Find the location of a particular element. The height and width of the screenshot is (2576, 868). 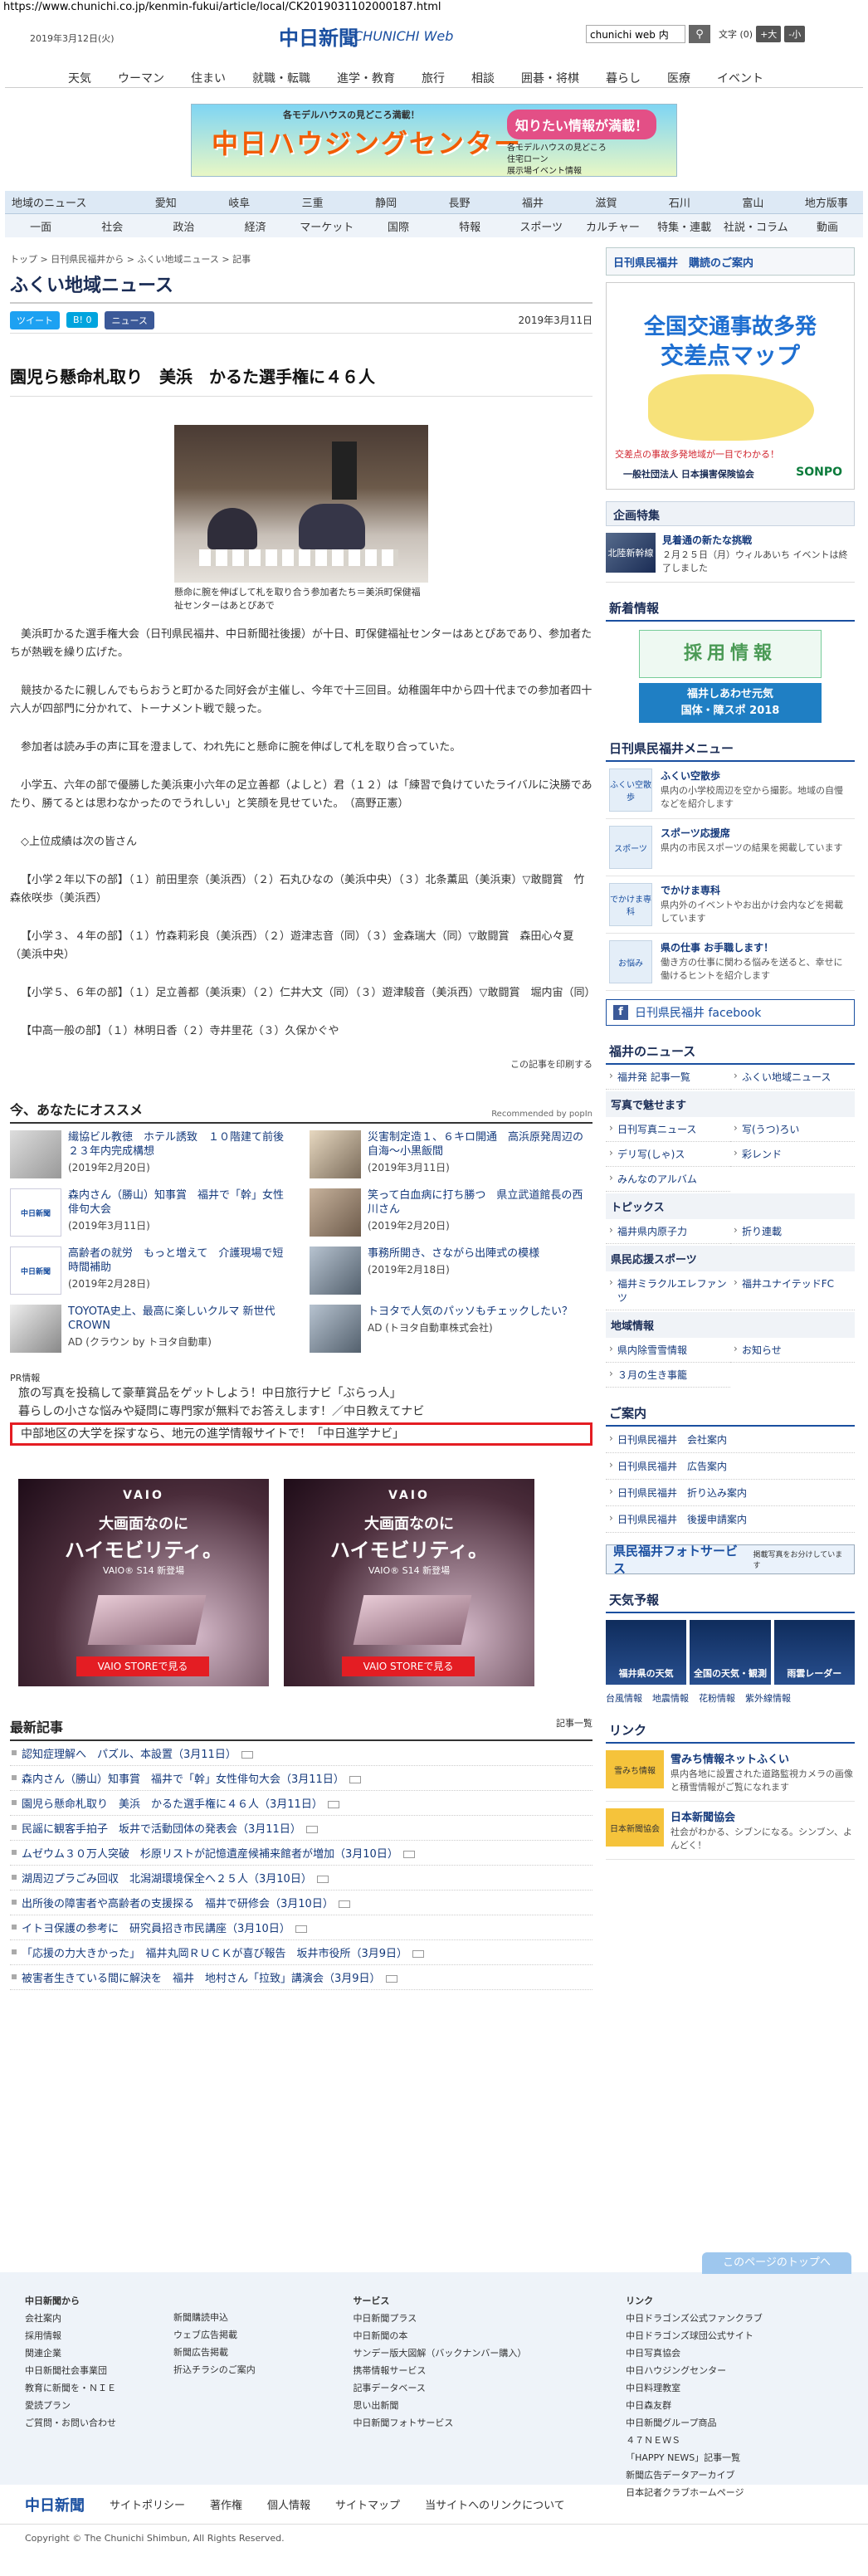

nav-item: 相談 is located at coordinates (483, 77).